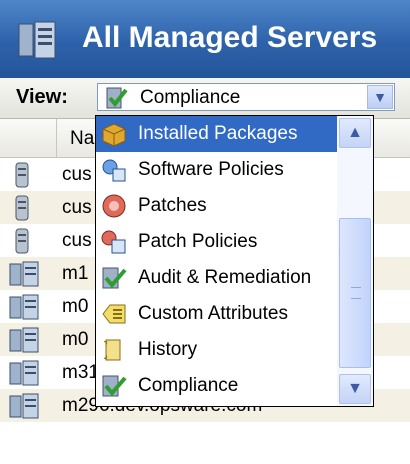 This screenshot has height=464, width=410. I want to click on option-label: Audit & Remediation, so click(225, 277).